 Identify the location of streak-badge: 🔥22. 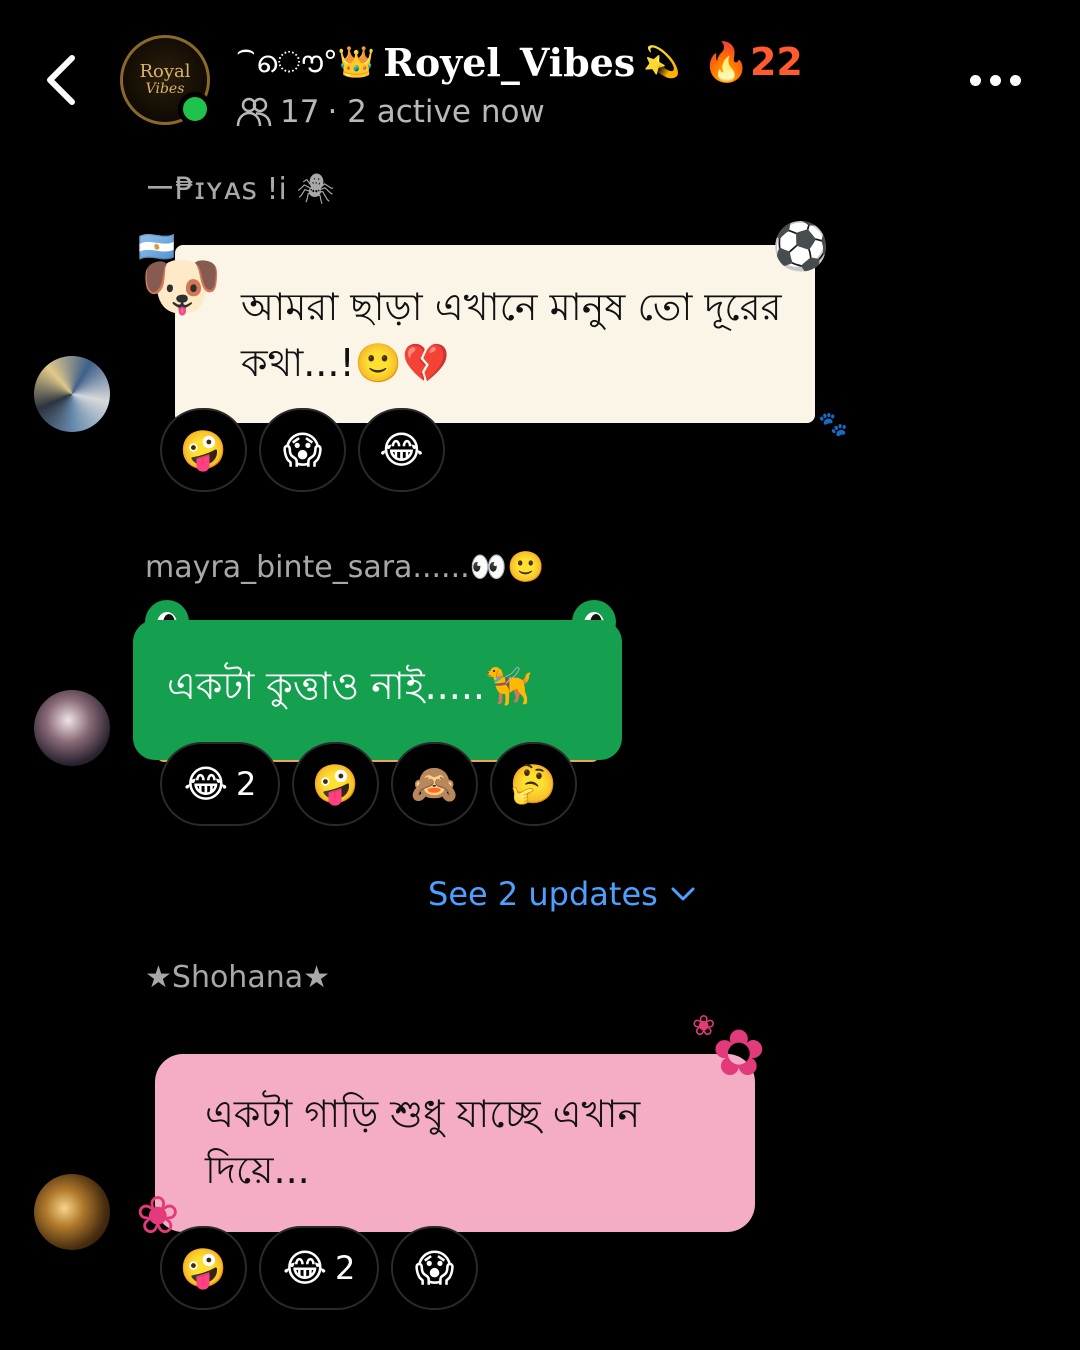
(753, 62).